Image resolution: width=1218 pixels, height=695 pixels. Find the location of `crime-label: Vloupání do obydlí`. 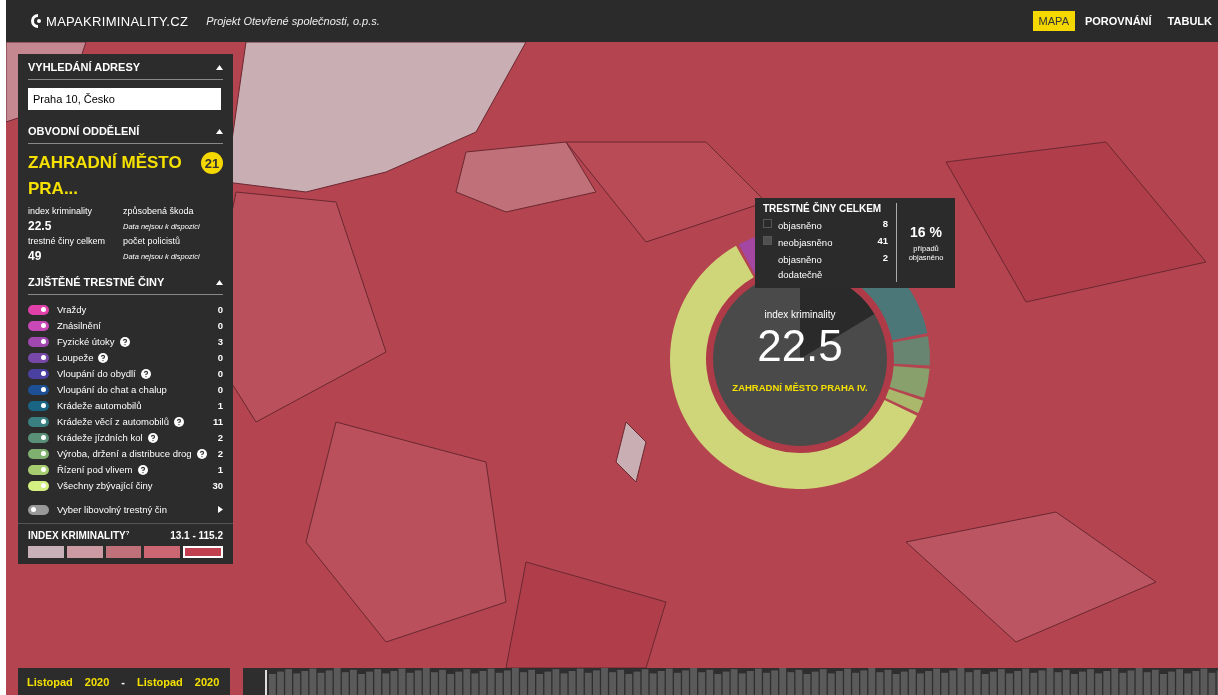

crime-label: Vloupání do obydlí is located at coordinates (96, 374).